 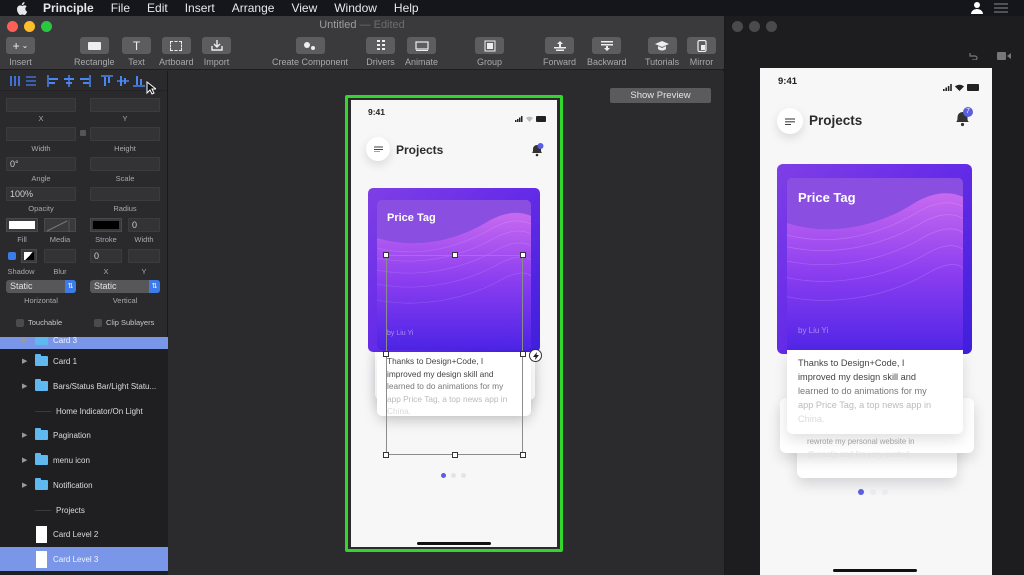 I want to click on align-top-icon, so click(x=107, y=80).